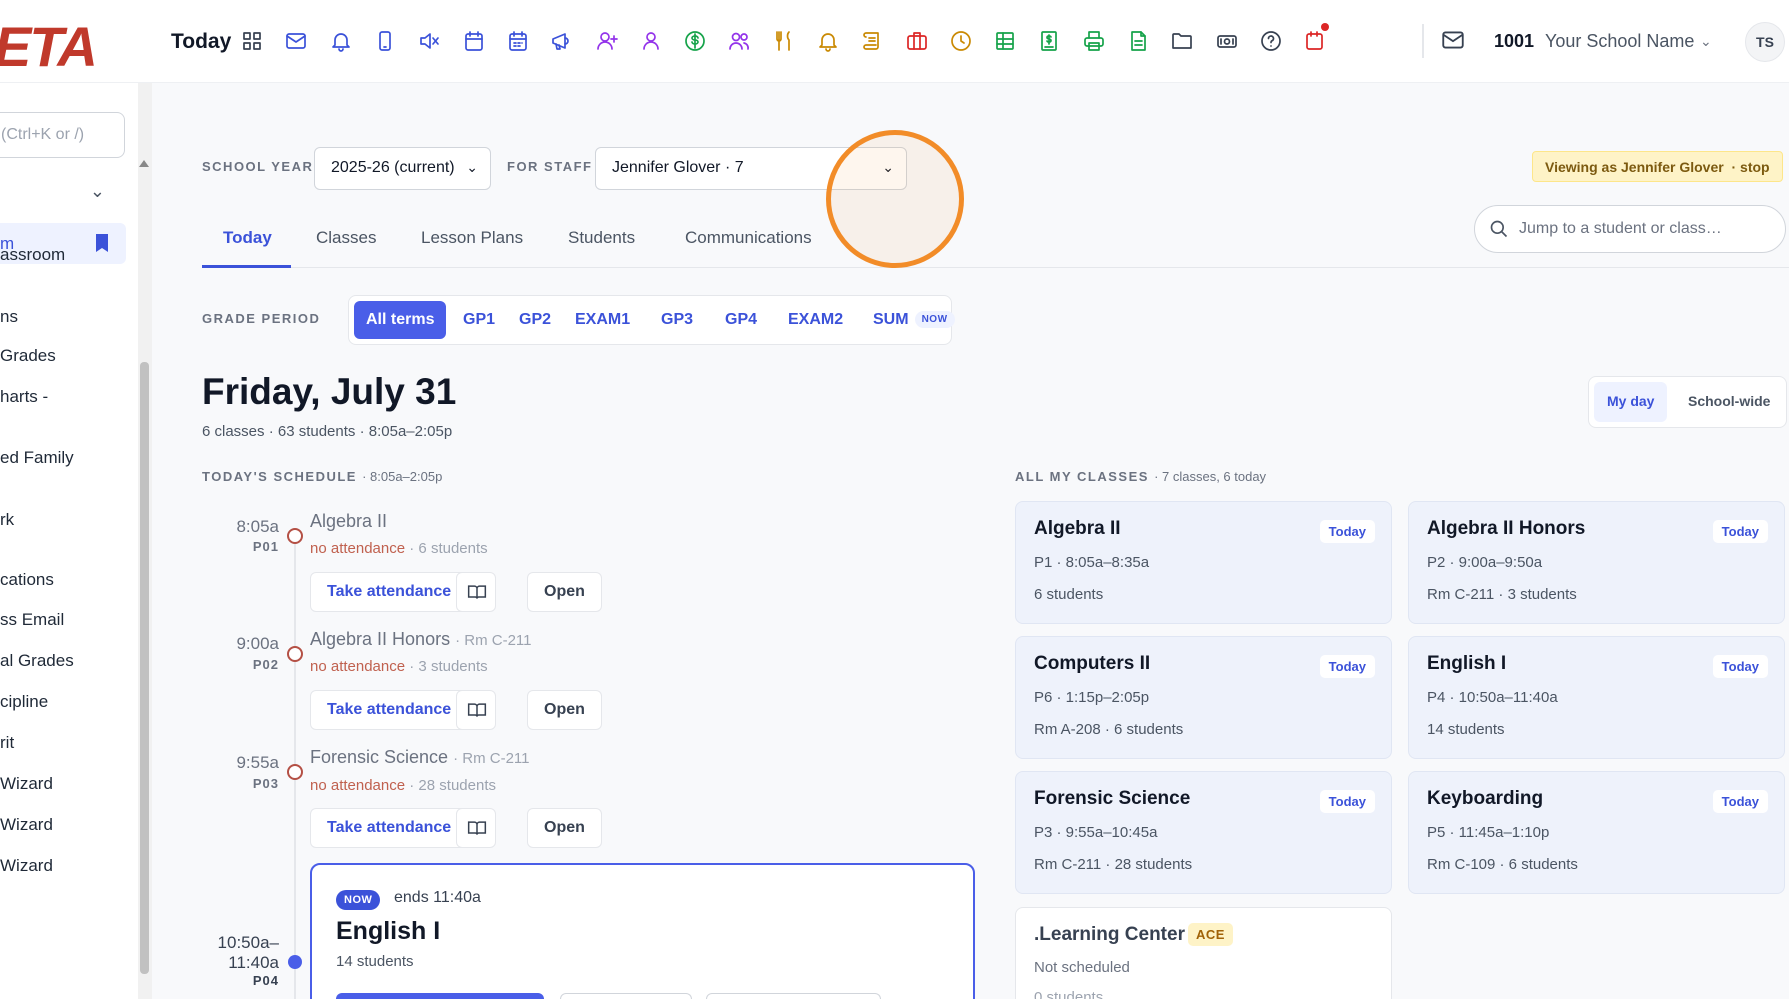  Describe the element at coordinates (24, 397) in the screenshot. I see `sidebar-item: harts -` at that location.